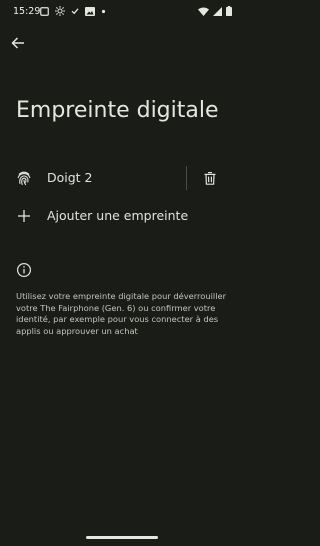  I want to click on system-icons, so click(215, 11).